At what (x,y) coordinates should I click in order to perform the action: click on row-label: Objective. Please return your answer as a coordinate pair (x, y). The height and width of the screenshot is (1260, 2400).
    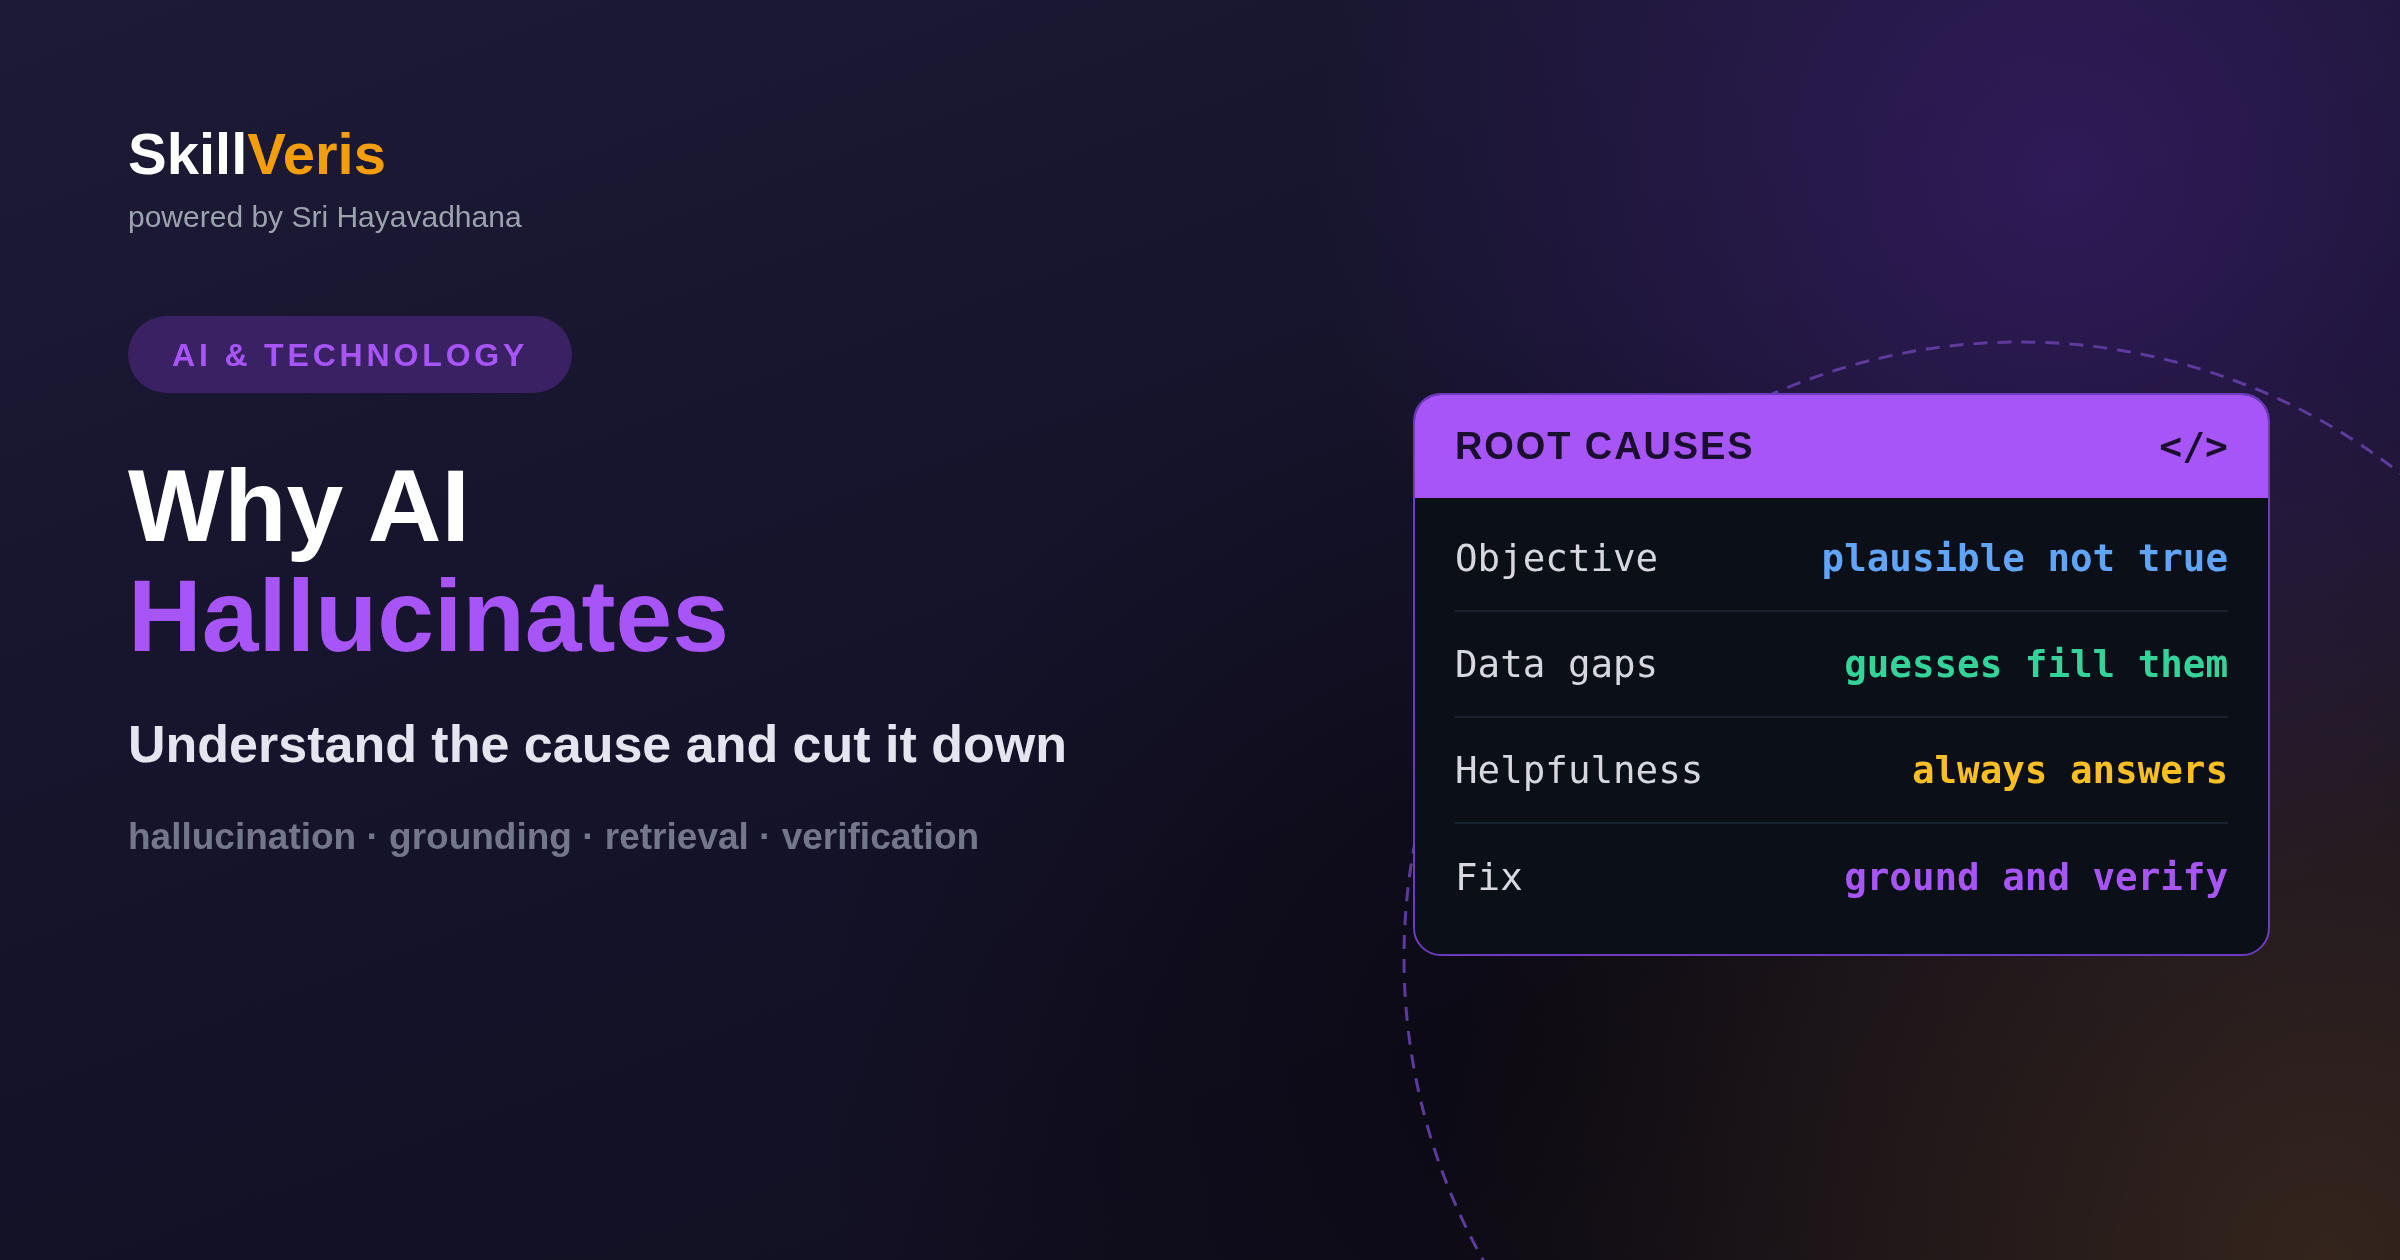
    Looking at the image, I should click on (1557, 558).